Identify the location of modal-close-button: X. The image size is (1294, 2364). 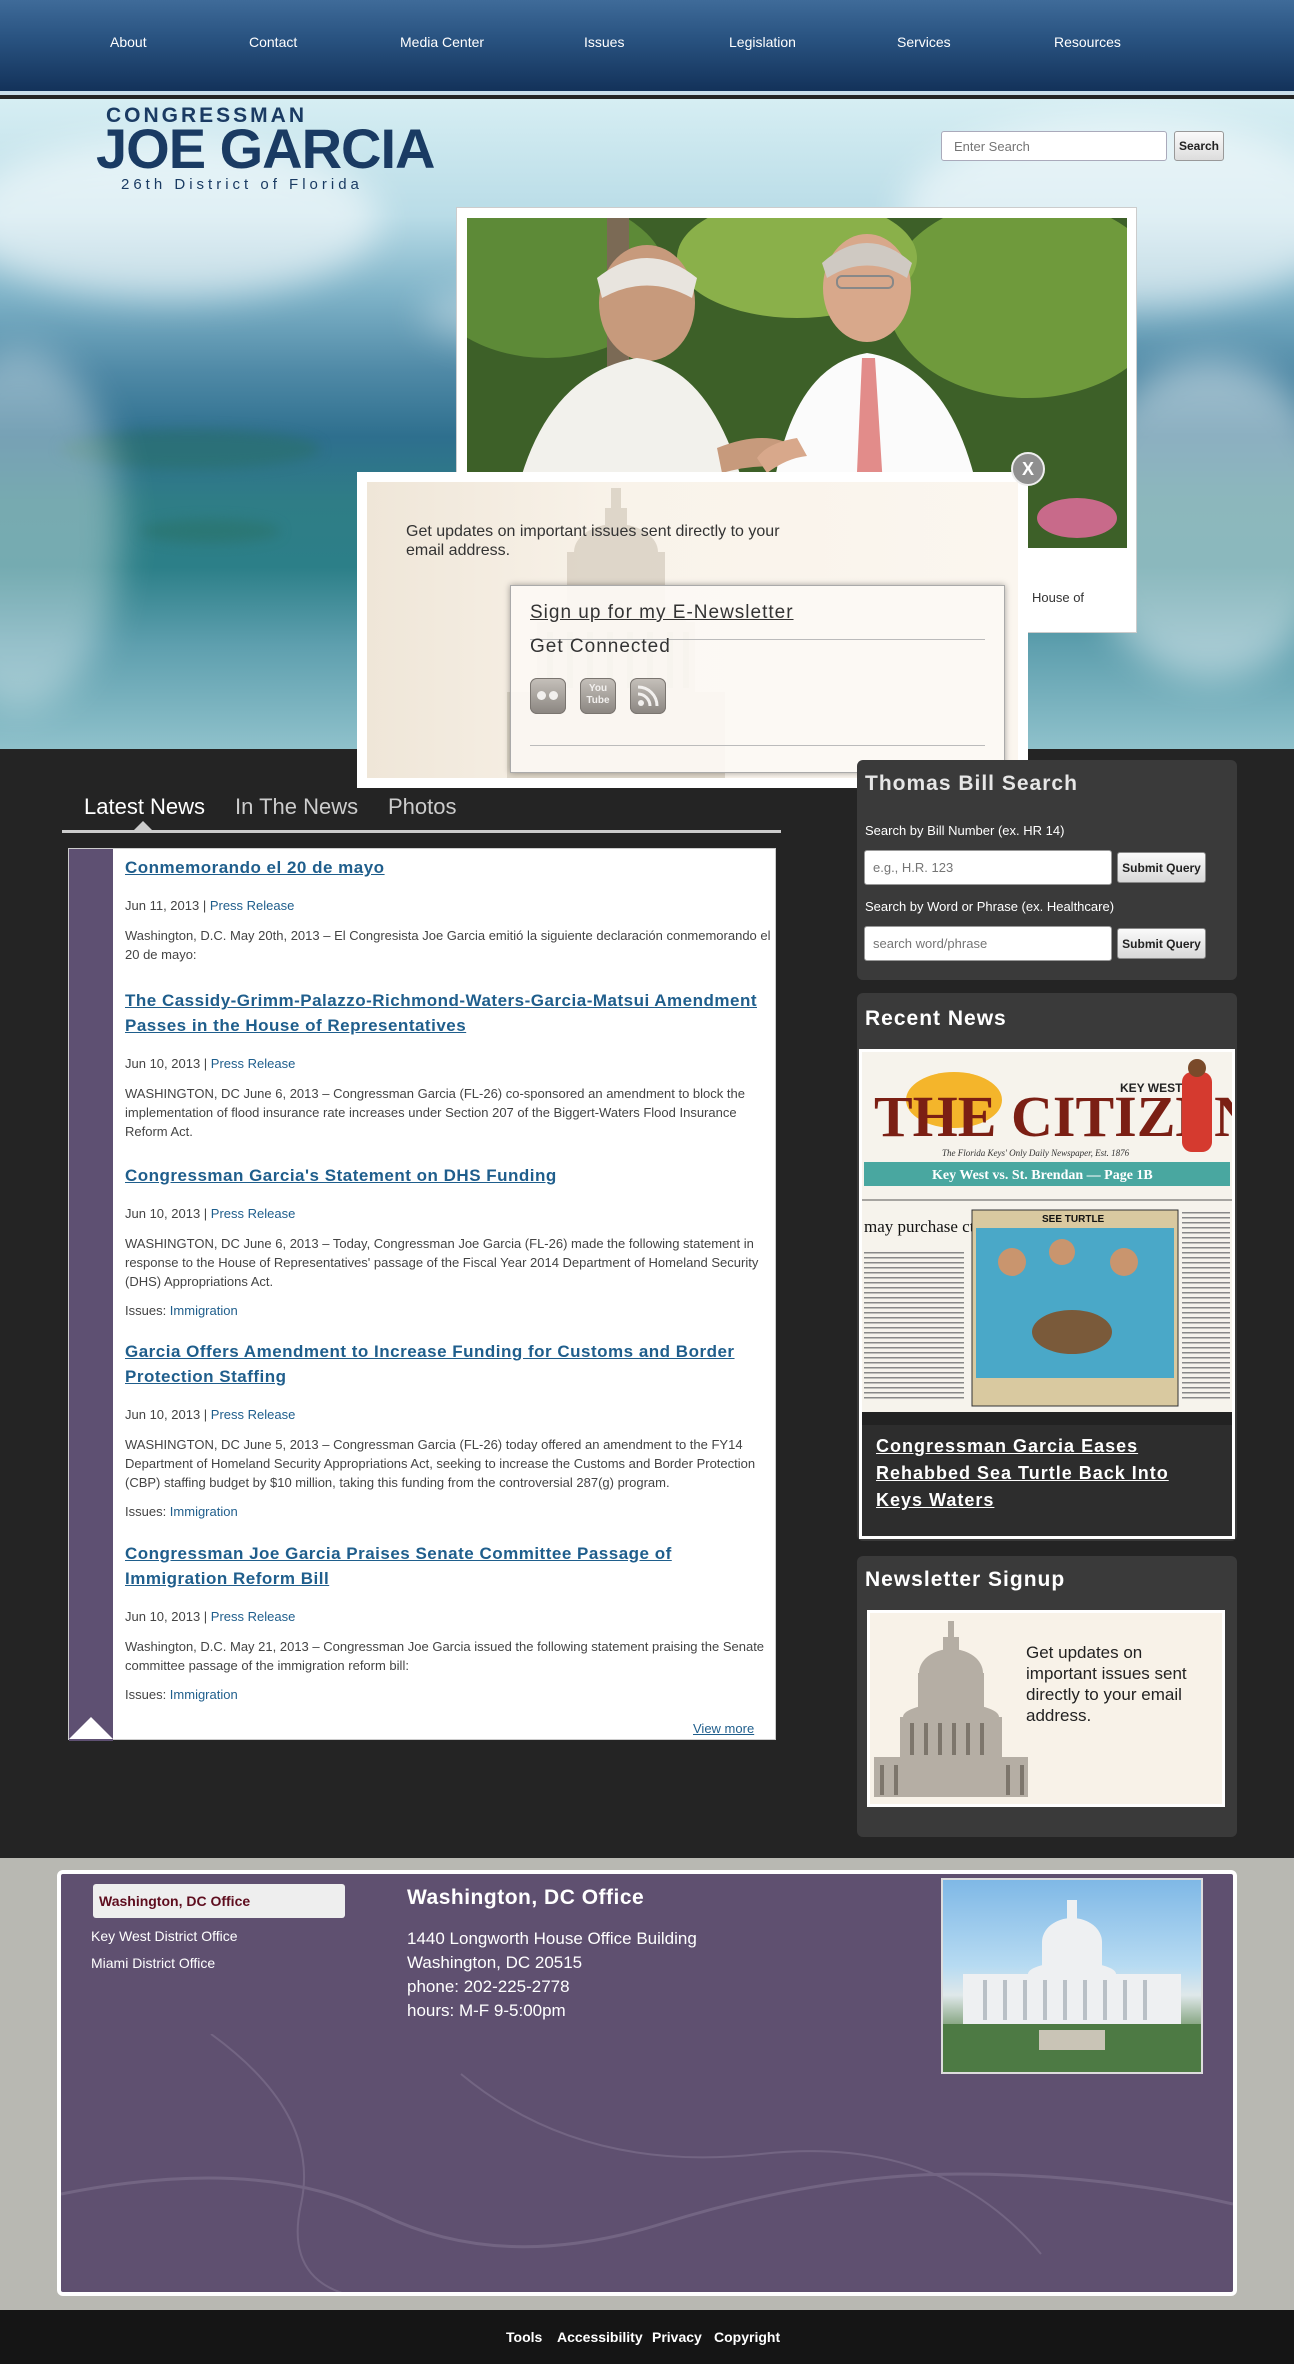
(1028, 469).